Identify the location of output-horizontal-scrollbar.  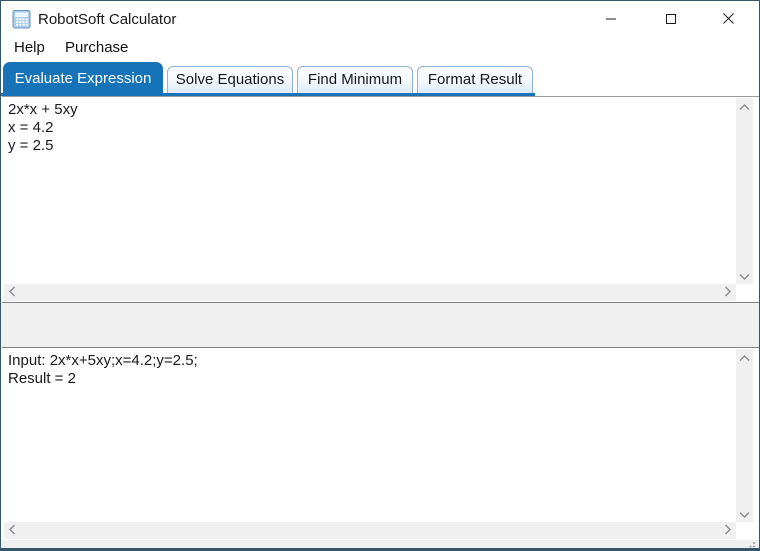
(370, 530).